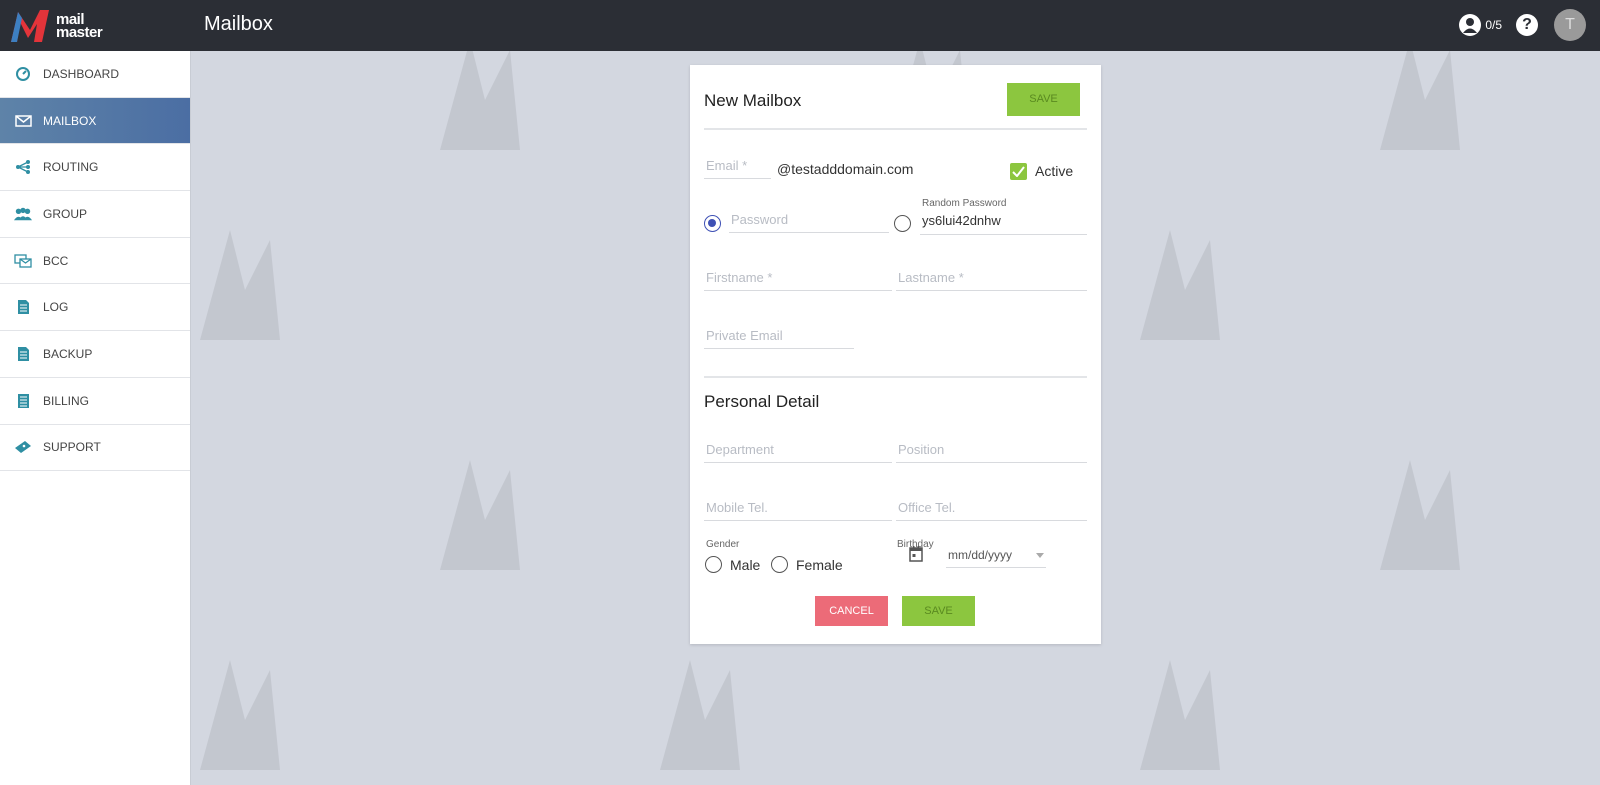  I want to click on sidebar-item-support: SUPPORT, so click(95, 448).